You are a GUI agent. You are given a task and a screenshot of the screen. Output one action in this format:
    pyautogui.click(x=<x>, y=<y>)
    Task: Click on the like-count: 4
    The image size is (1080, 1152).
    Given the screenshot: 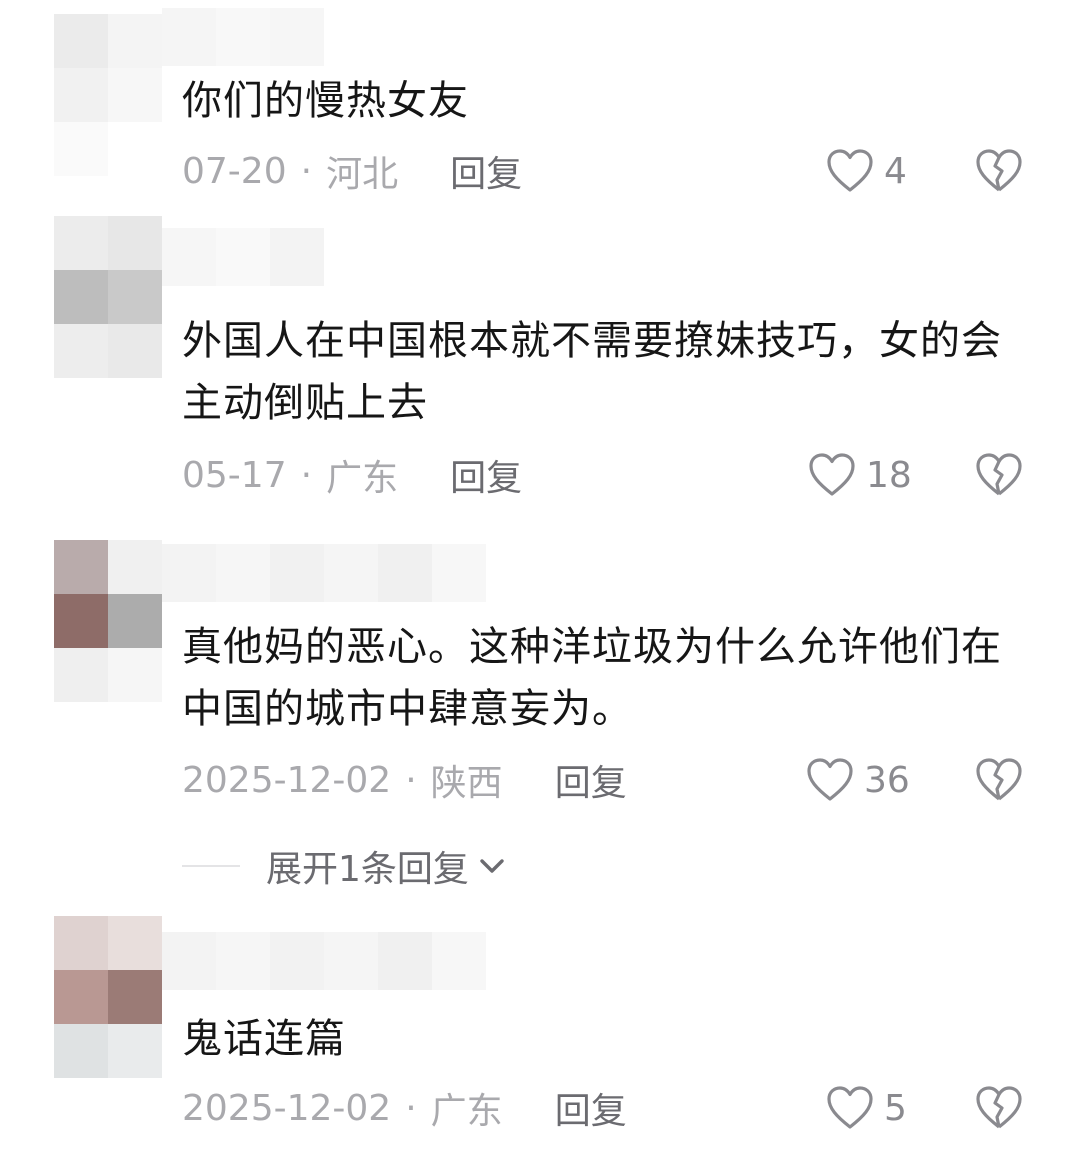 What is the action you would take?
    pyautogui.click(x=895, y=171)
    